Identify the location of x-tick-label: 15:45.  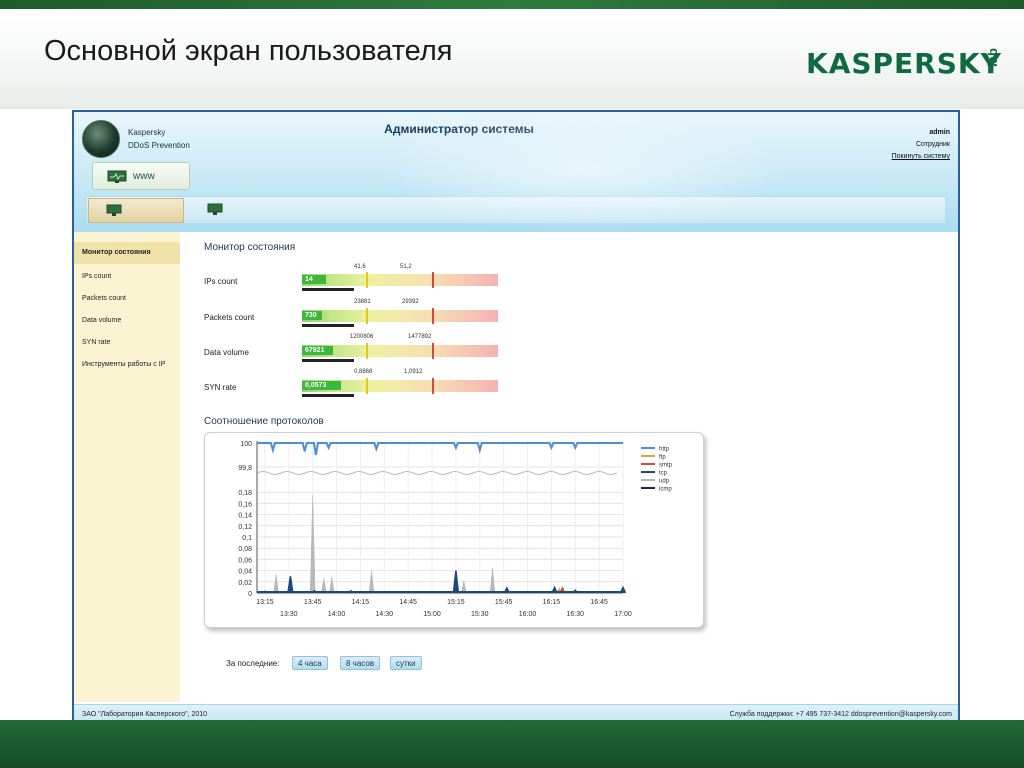
(504, 602).